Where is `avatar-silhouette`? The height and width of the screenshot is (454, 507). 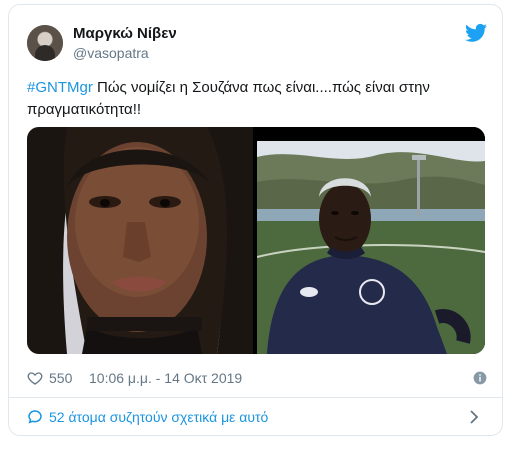
avatar-silhouette is located at coordinates (45, 53).